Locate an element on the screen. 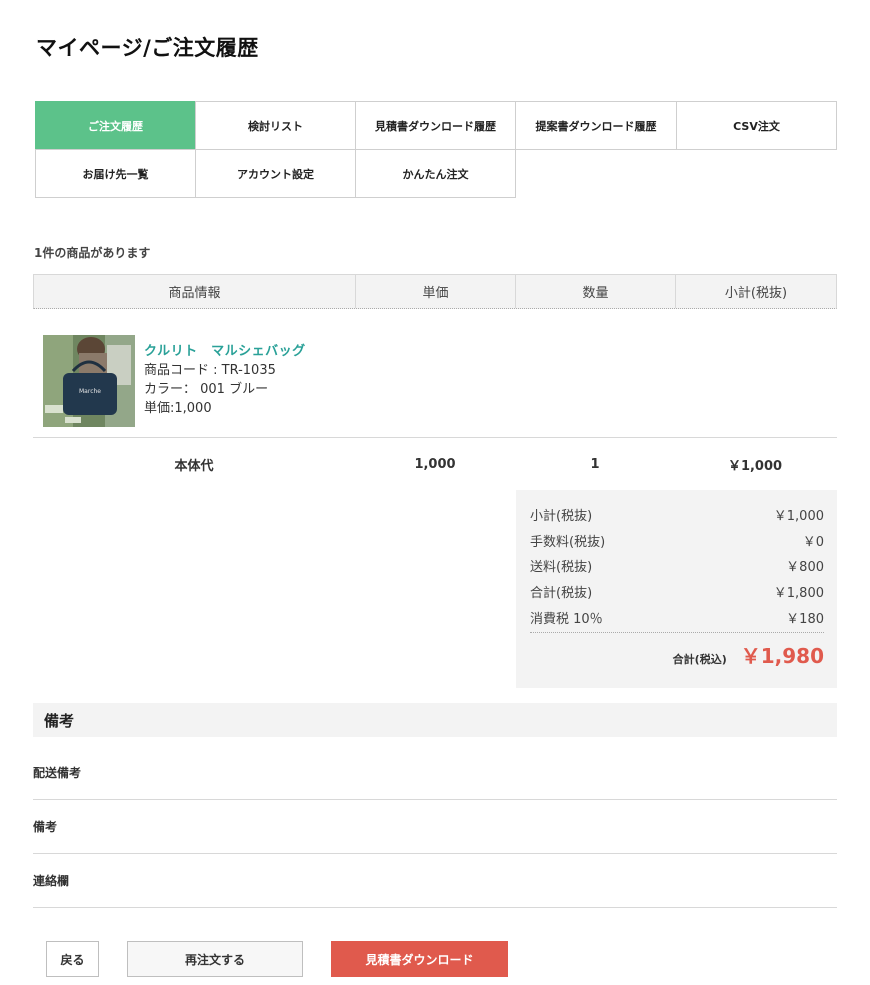  note-row-remarks: 備考 is located at coordinates (435, 827).